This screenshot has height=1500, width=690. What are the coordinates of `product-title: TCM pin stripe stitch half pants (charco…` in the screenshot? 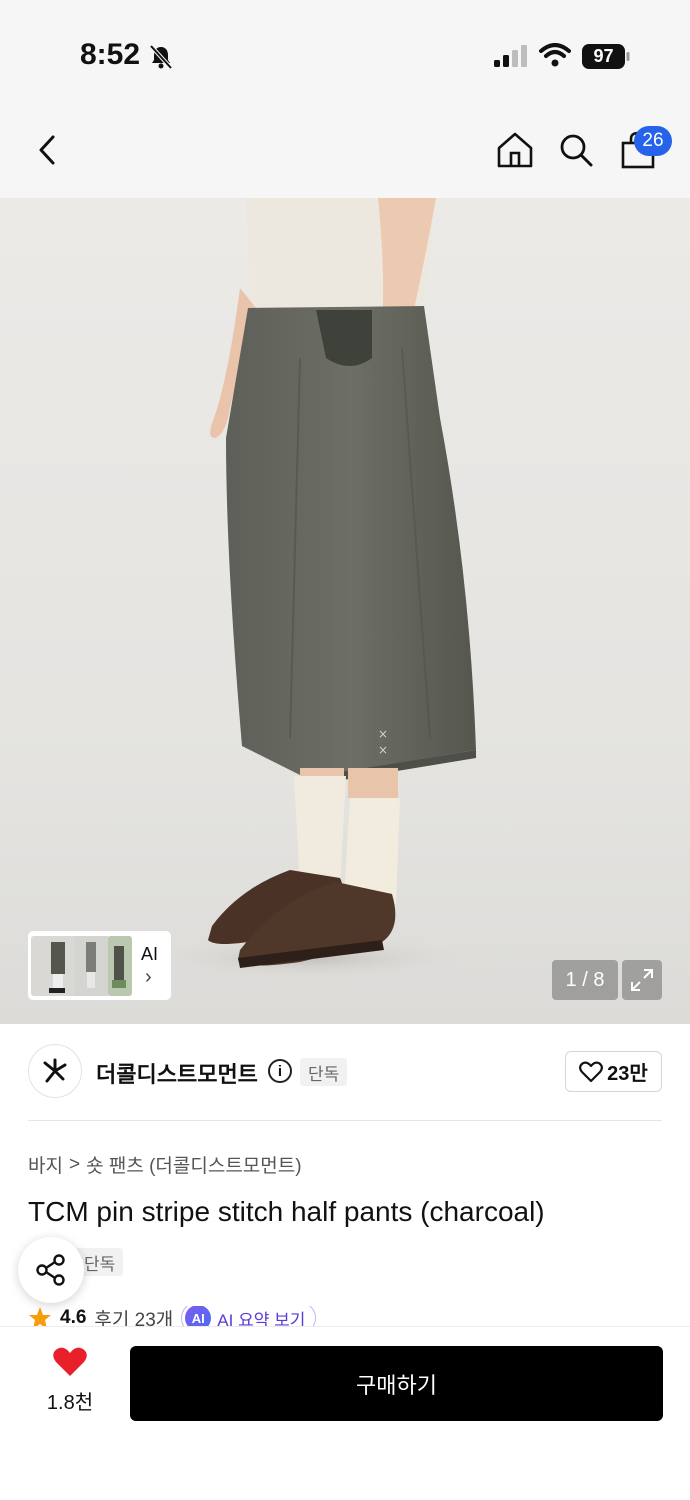 It's located at (286, 1211).